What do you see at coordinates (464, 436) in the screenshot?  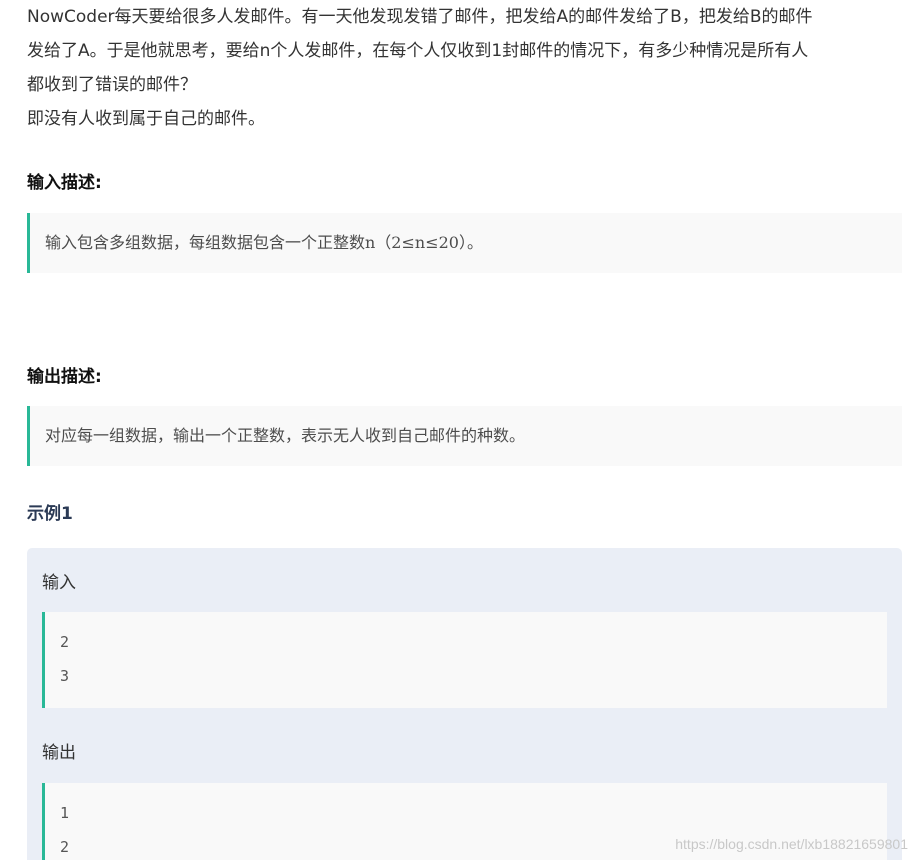 I see `output-description-block: 对应每一组数据，输出一个正整数，表示无人收到自己邮件的种数。` at bounding box center [464, 436].